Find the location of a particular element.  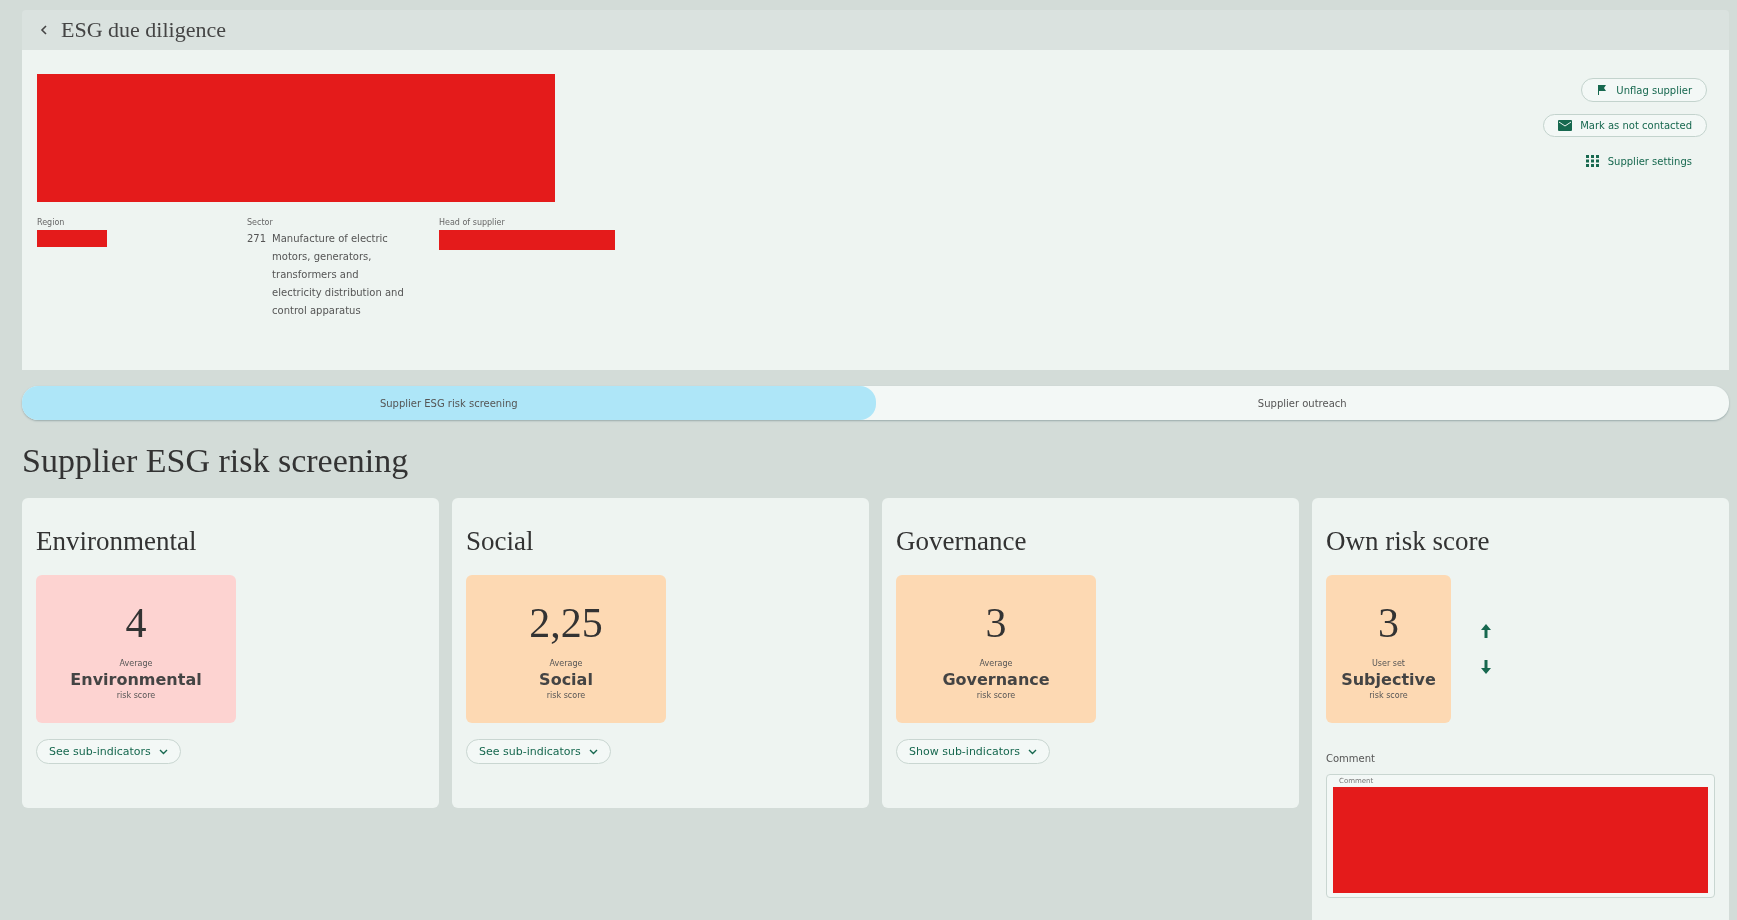

grid-icon is located at coordinates (1592, 161).